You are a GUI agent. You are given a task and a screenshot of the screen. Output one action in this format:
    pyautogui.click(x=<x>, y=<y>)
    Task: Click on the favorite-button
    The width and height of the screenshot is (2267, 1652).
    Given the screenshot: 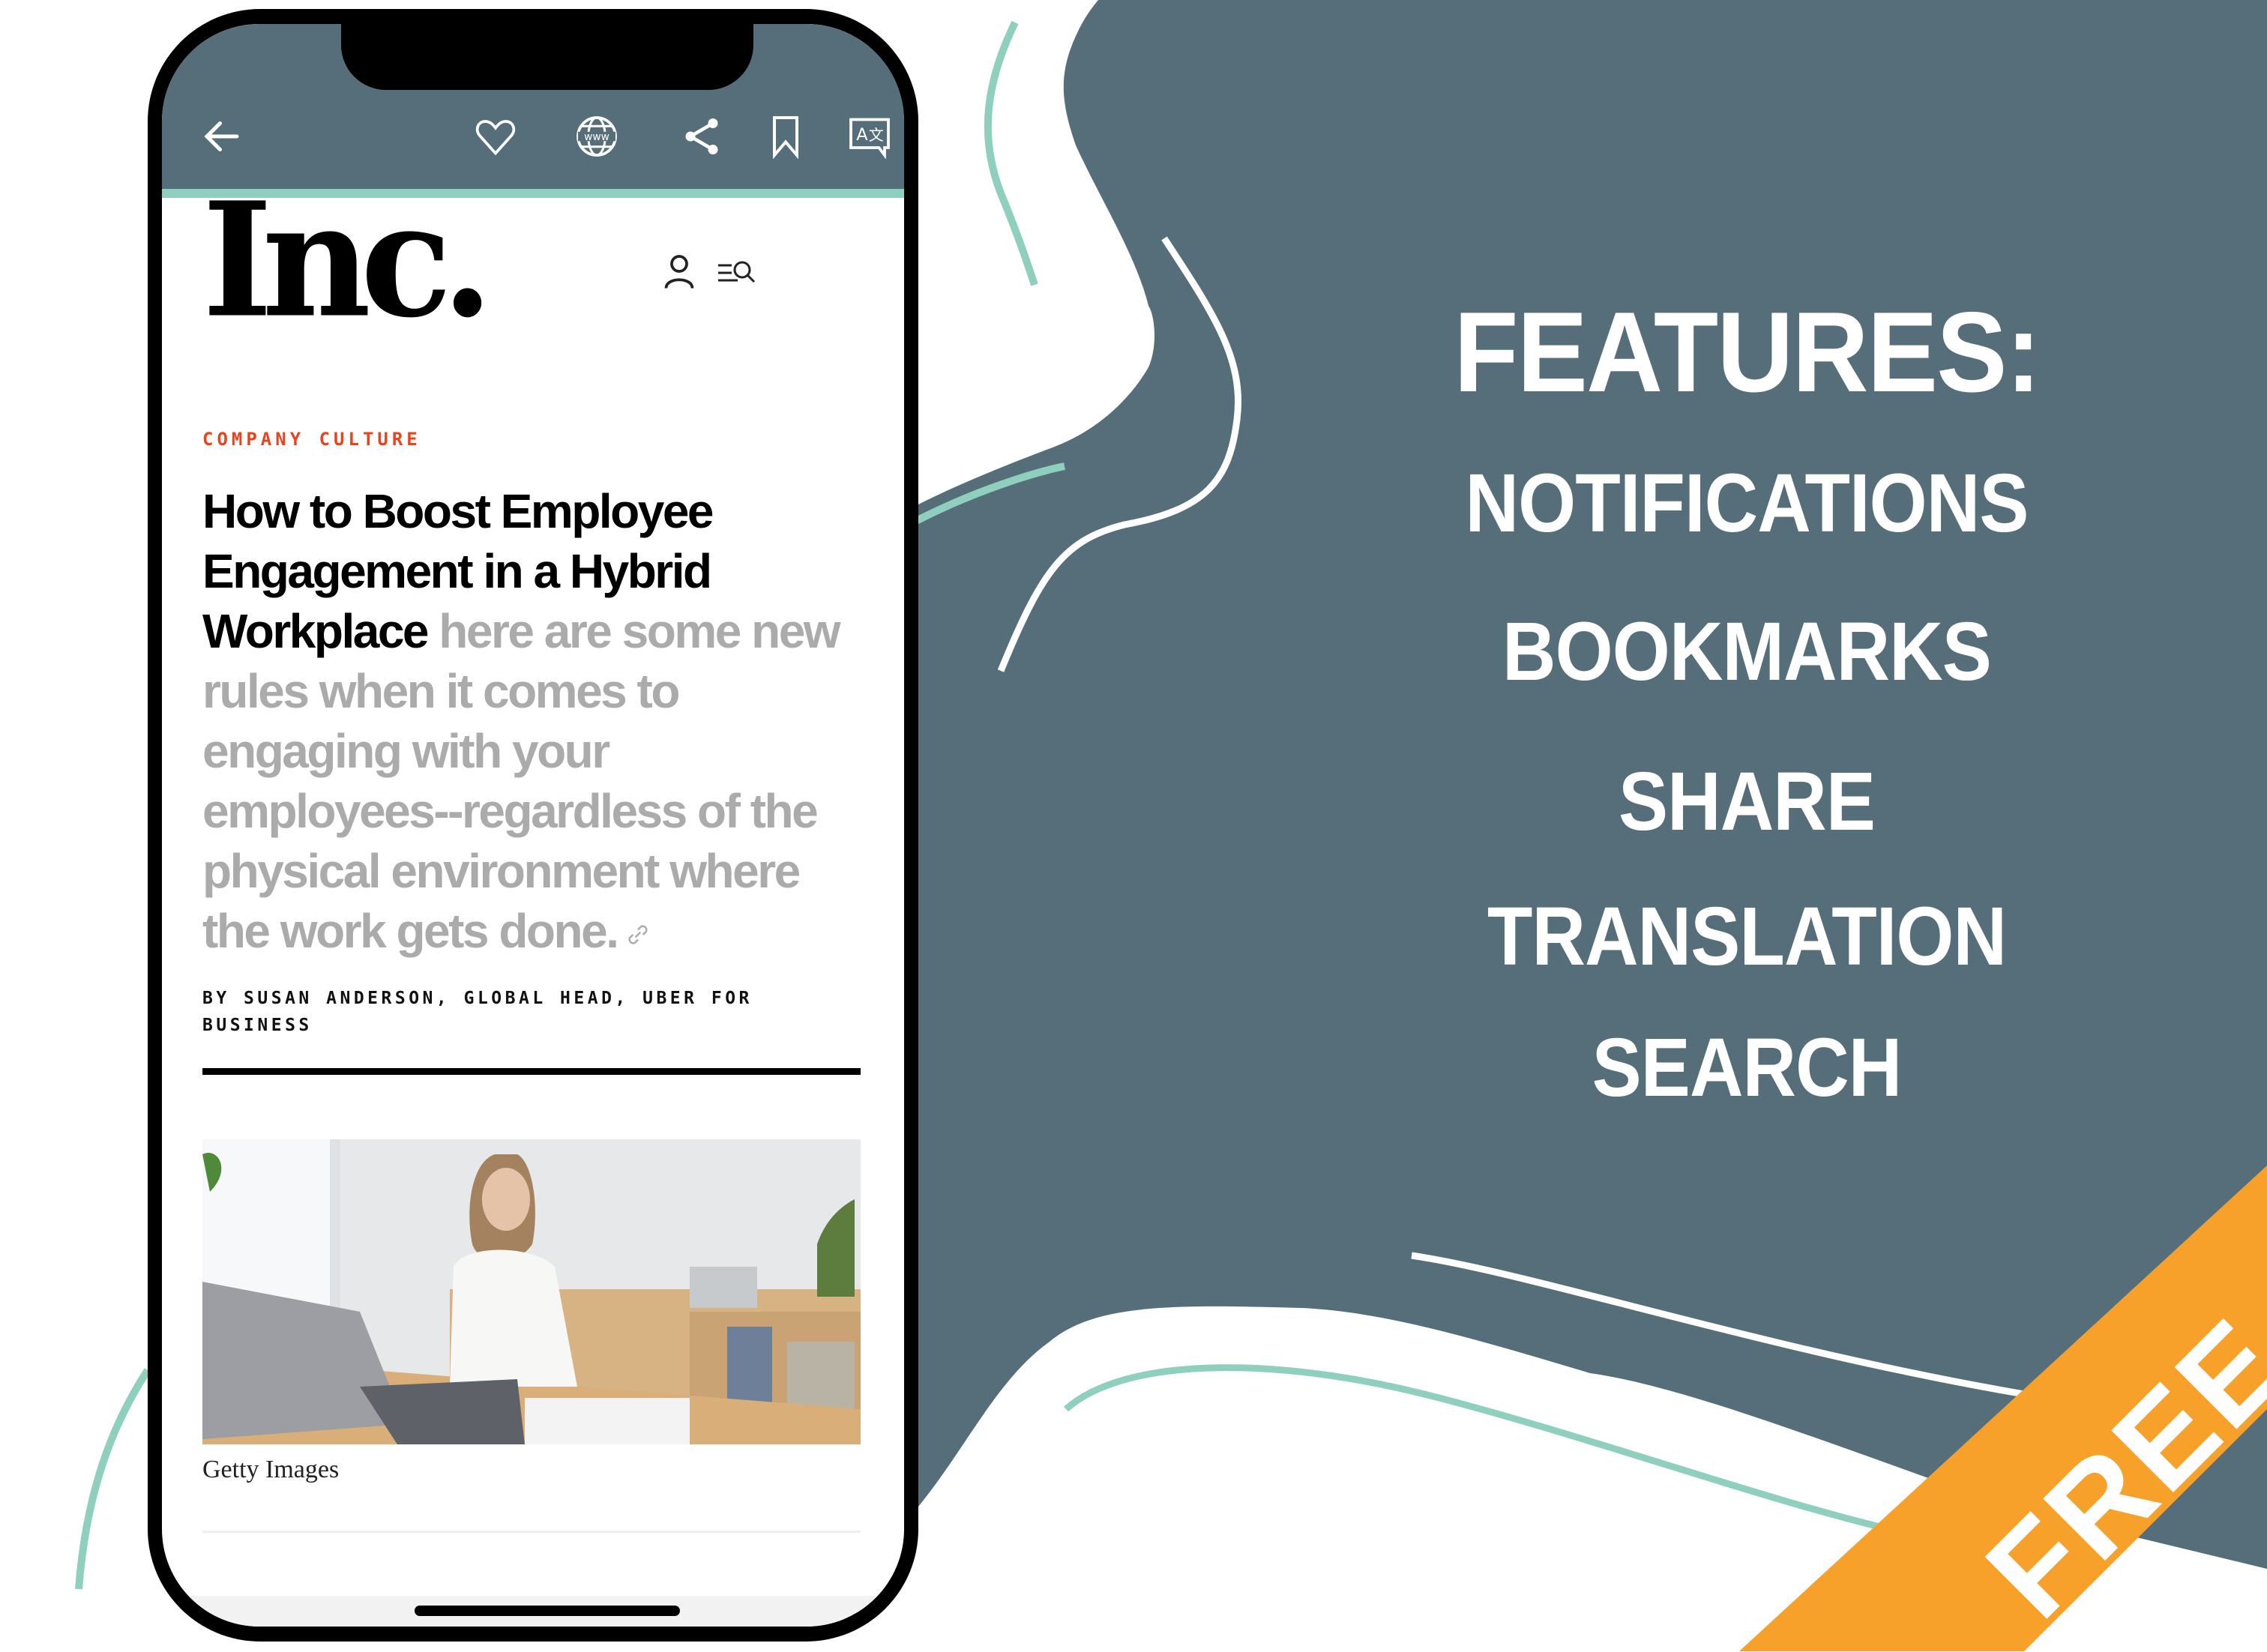 What is the action you would take?
    pyautogui.click(x=496, y=136)
    